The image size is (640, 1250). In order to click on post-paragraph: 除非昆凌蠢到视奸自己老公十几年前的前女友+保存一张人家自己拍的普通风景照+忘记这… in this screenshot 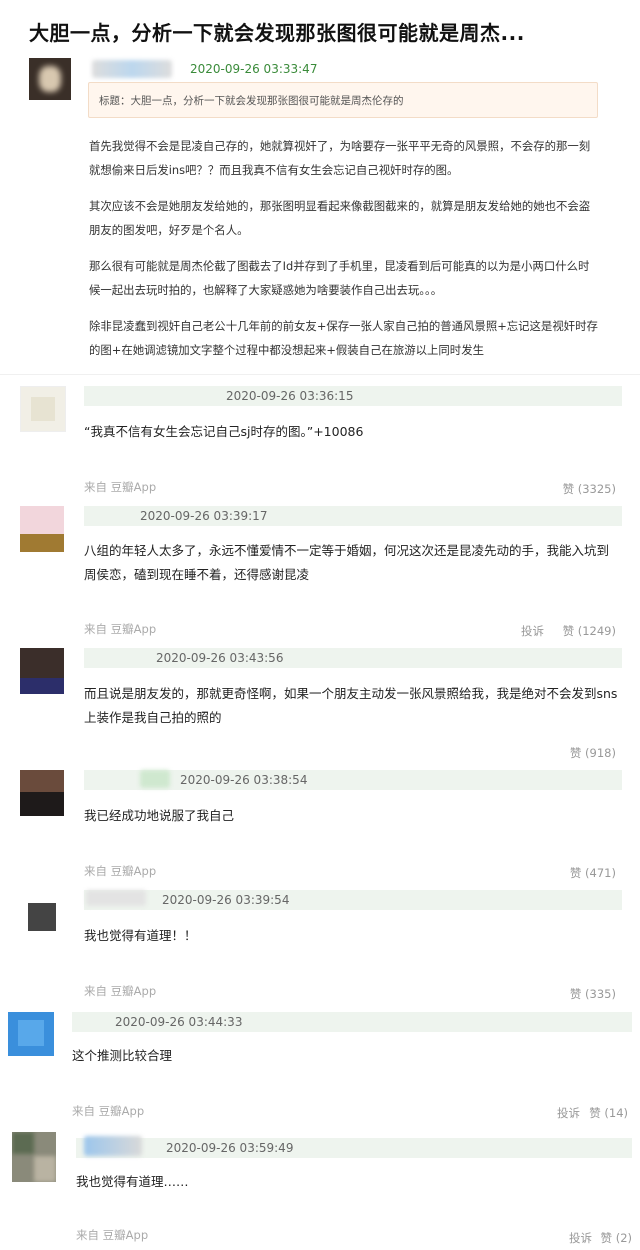, I will do `click(343, 338)`.